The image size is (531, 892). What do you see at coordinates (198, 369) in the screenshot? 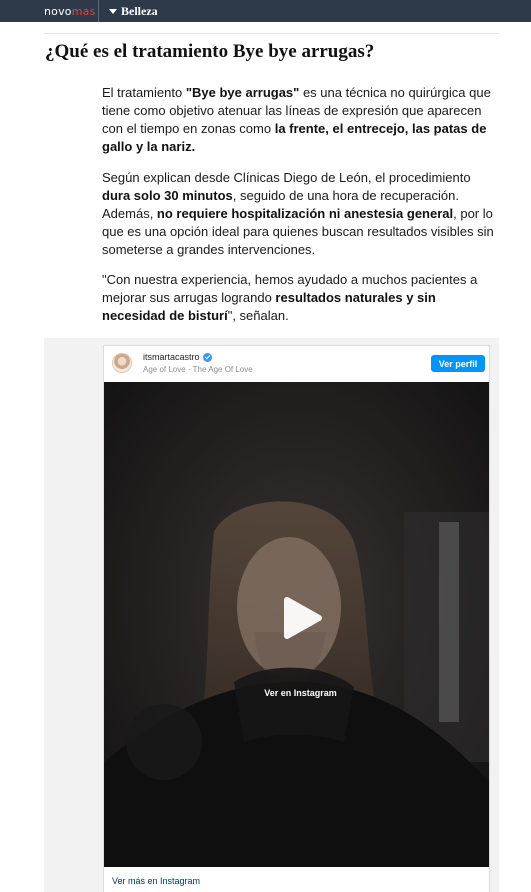
I see `instagram-audio-line: Age of Love · The Age Of Love` at bounding box center [198, 369].